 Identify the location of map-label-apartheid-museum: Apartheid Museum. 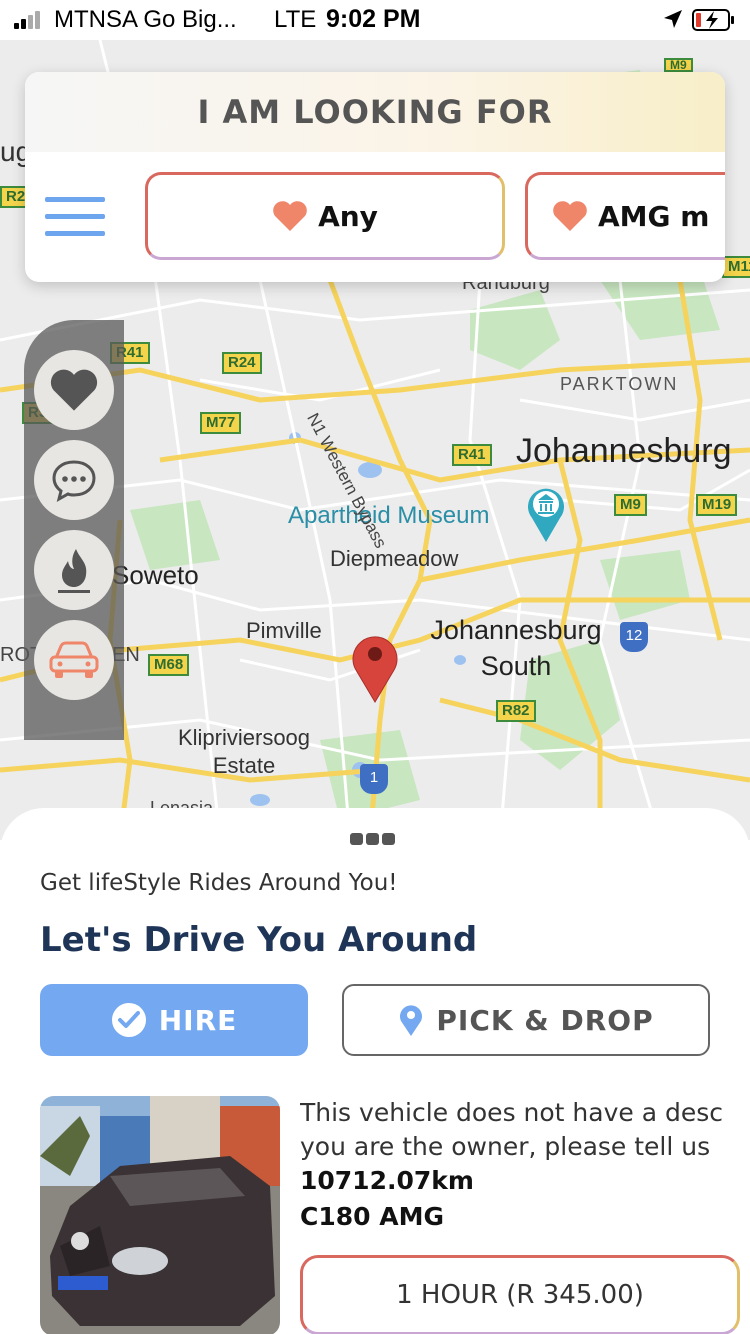
(389, 515).